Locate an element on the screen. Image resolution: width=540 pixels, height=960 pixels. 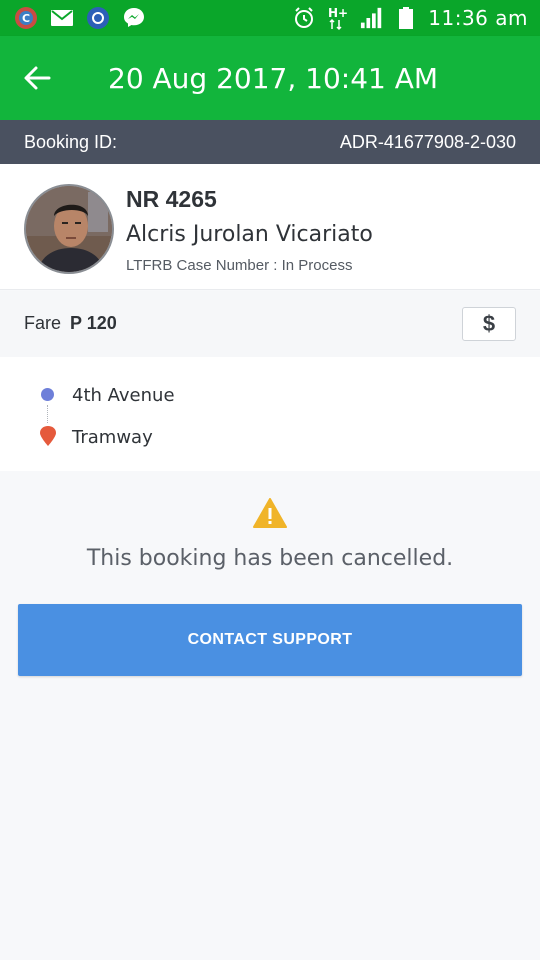
network-h-plus-icon: H+ is located at coordinates (338, 18).